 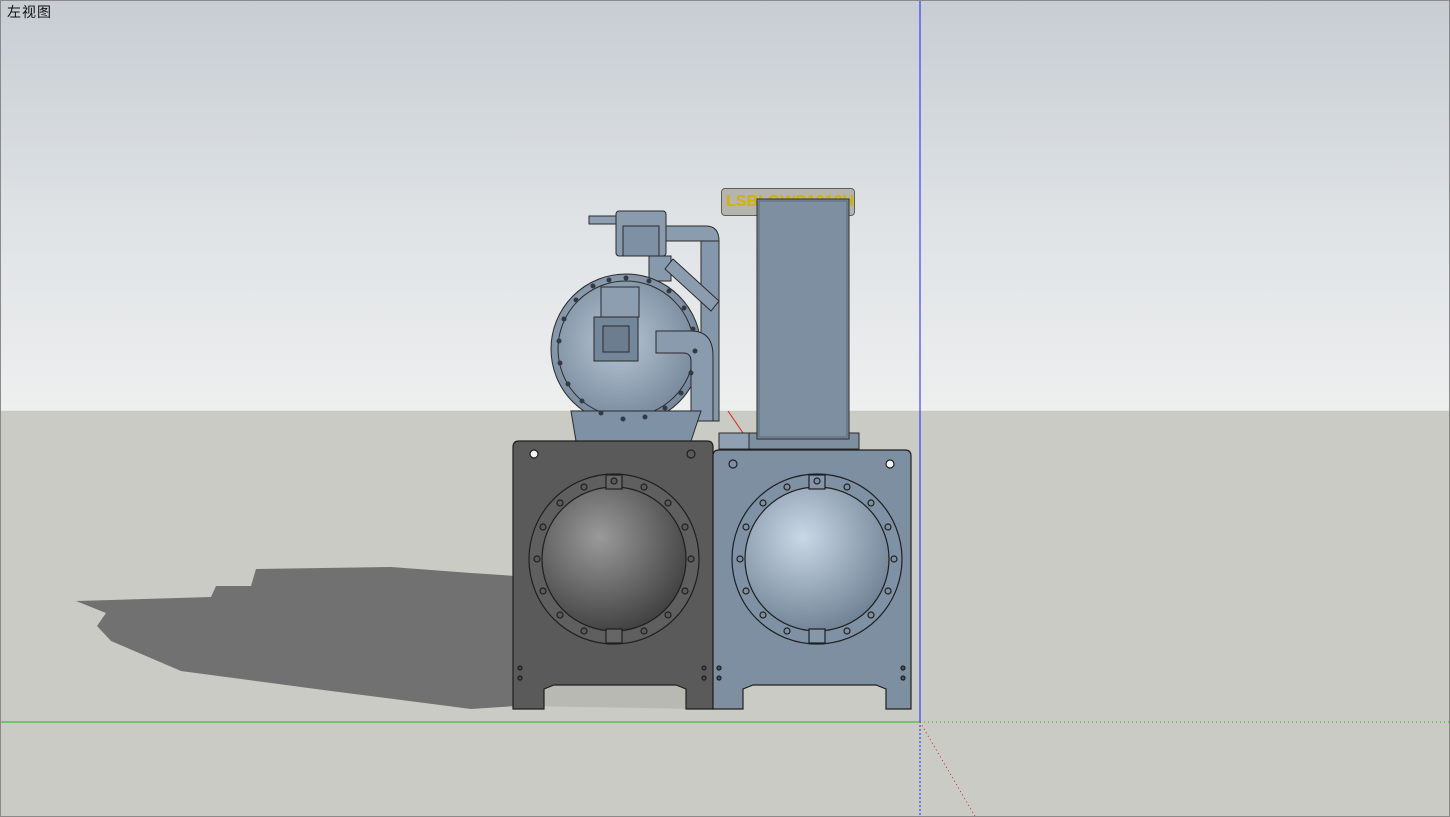 What do you see at coordinates (789, 324) in the screenshot?
I see `control-cabinet` at bounding box center [789, 324].